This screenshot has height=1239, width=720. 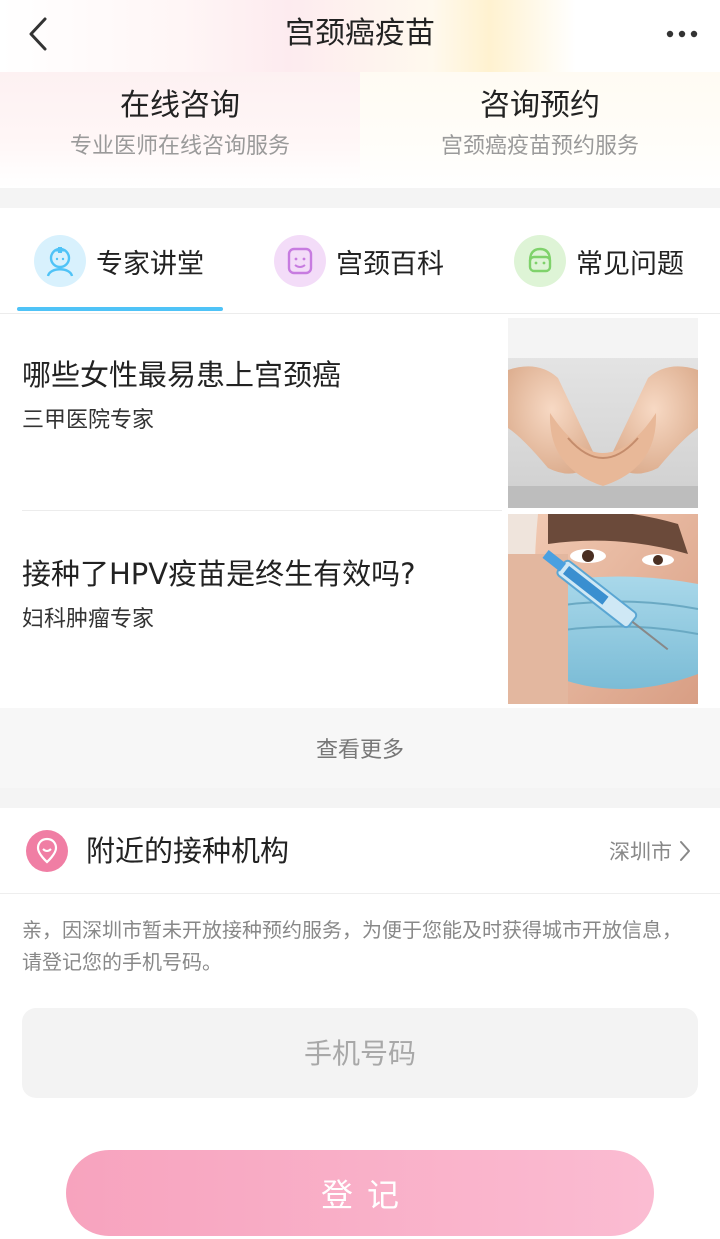 I want to click on category-tabs: 专家讲堂 宫颈百科 常见问题, so click(x=360, y=261).